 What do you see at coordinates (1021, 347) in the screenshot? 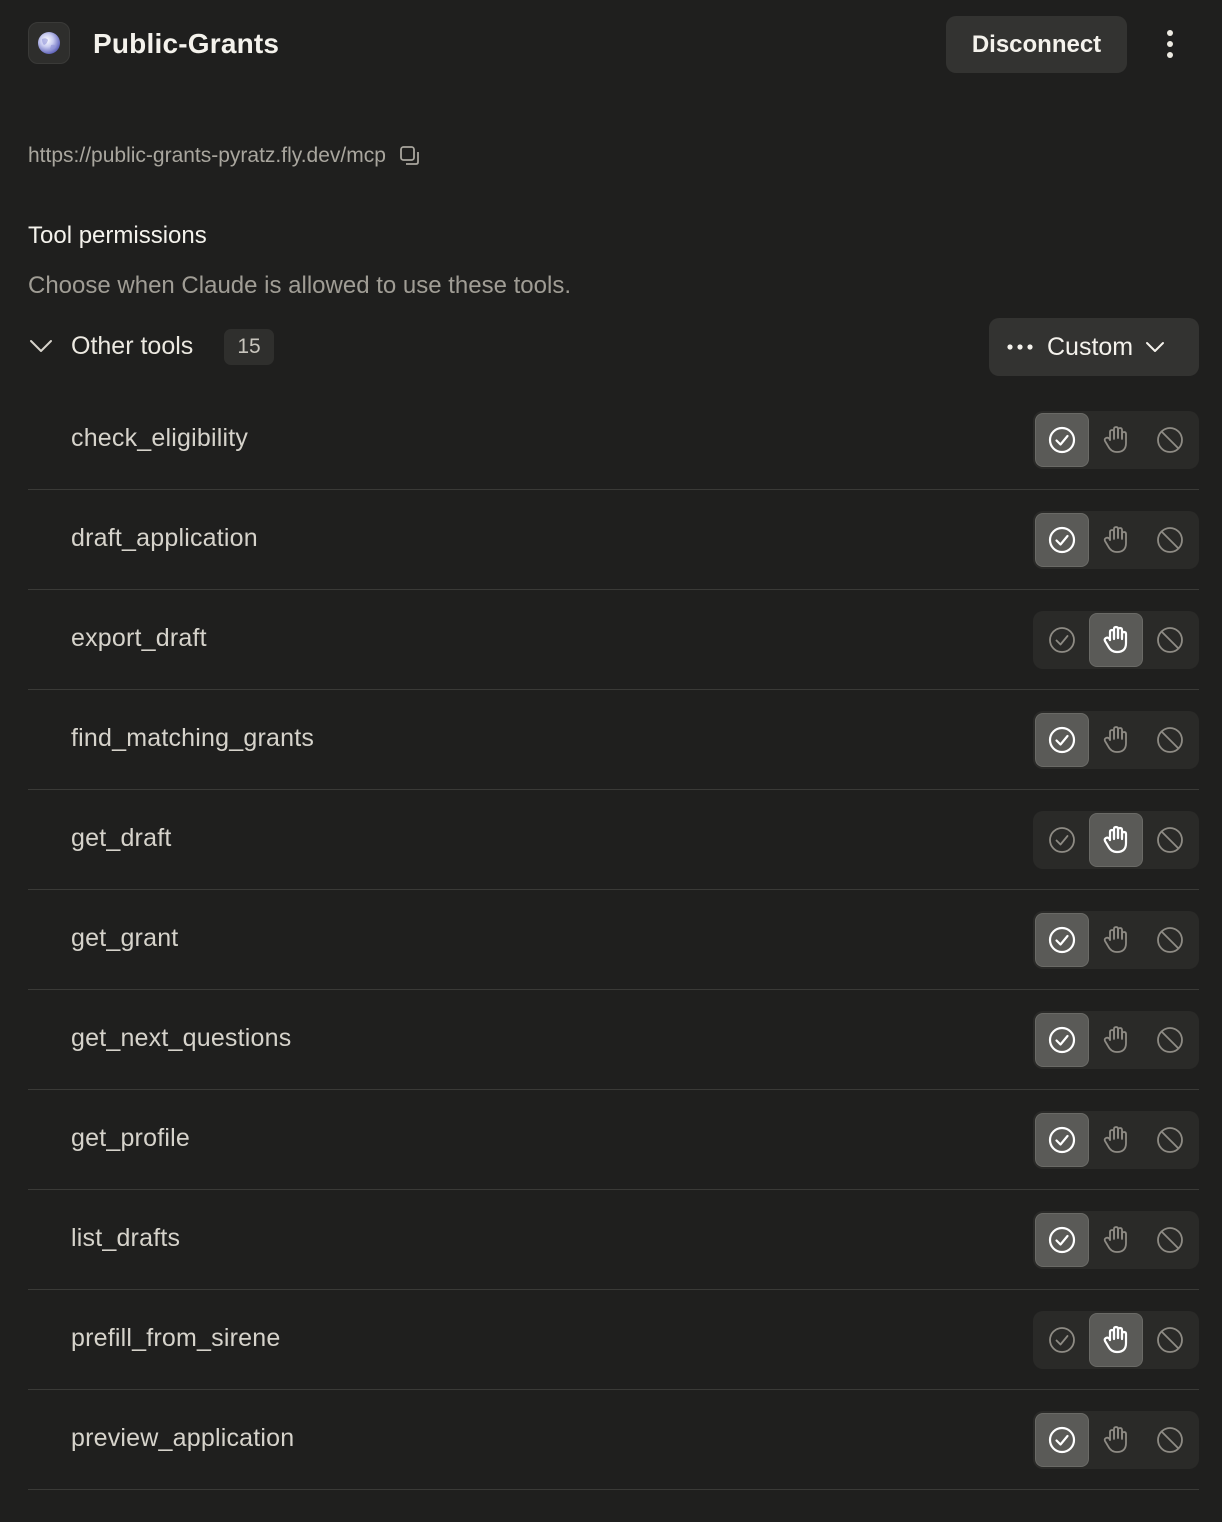
I see `more-horizontal-icon` at bounding box center [1021, 347].